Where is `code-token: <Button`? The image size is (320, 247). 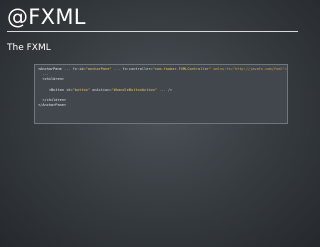
code-token: <Button is located at coordinates (51, 89).